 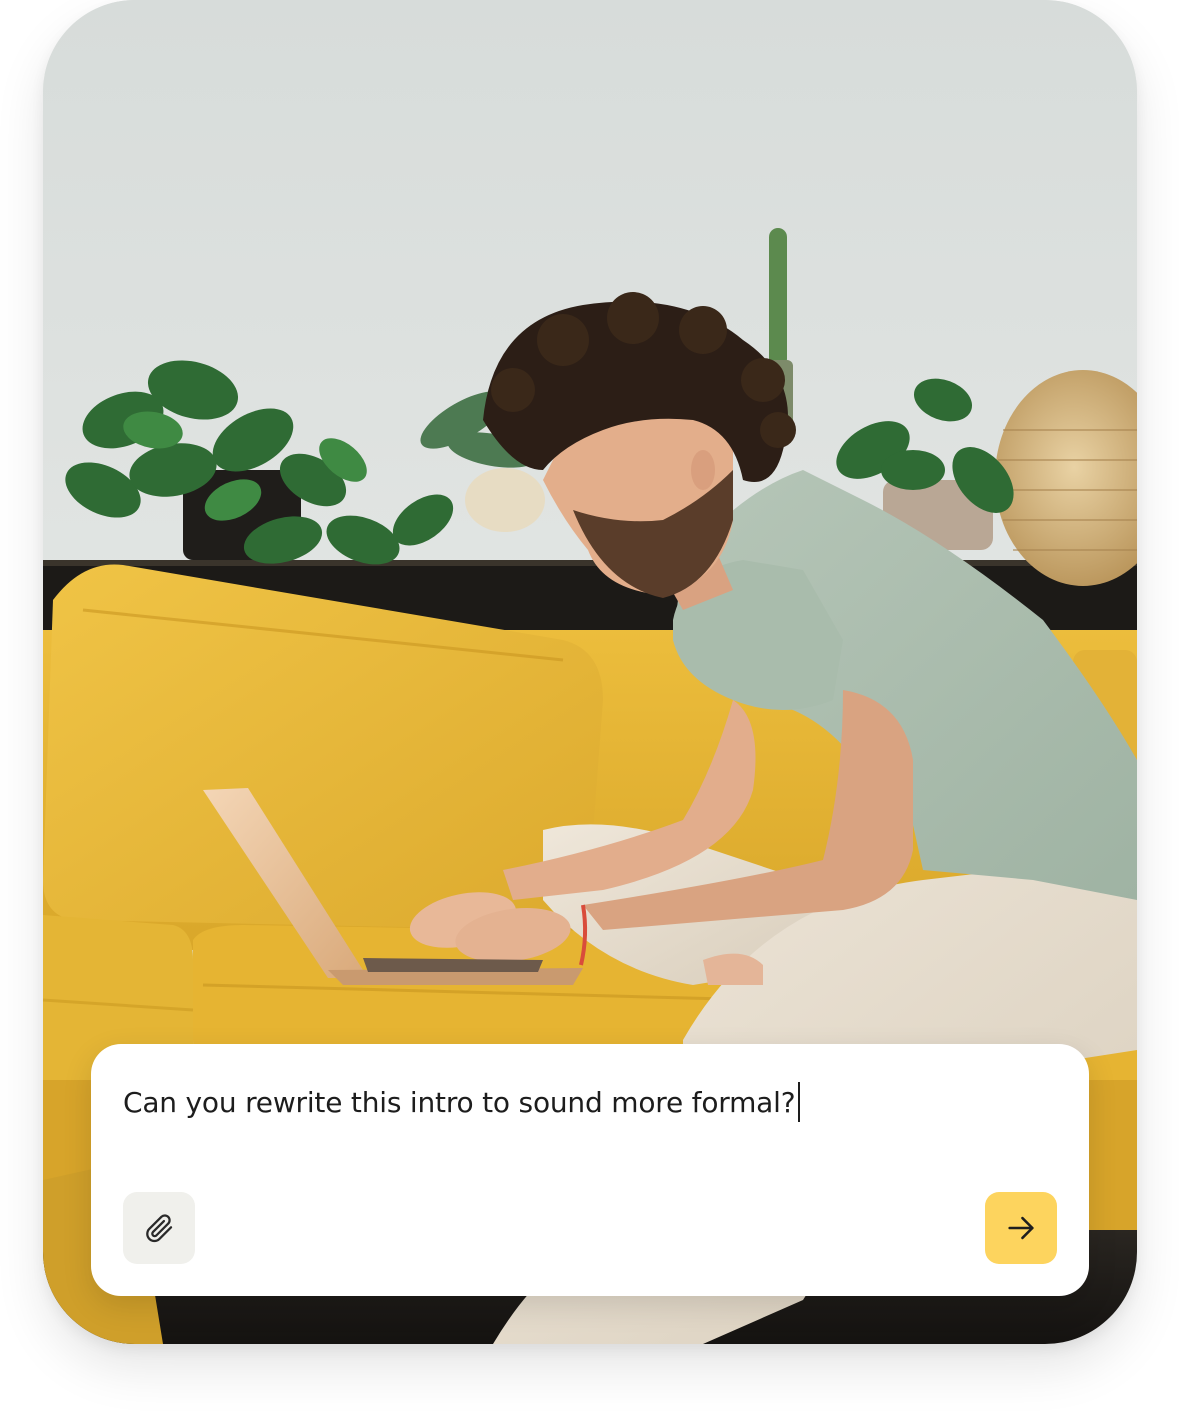 I want to click on paperclip-icon, so click(x=159, y=1228).